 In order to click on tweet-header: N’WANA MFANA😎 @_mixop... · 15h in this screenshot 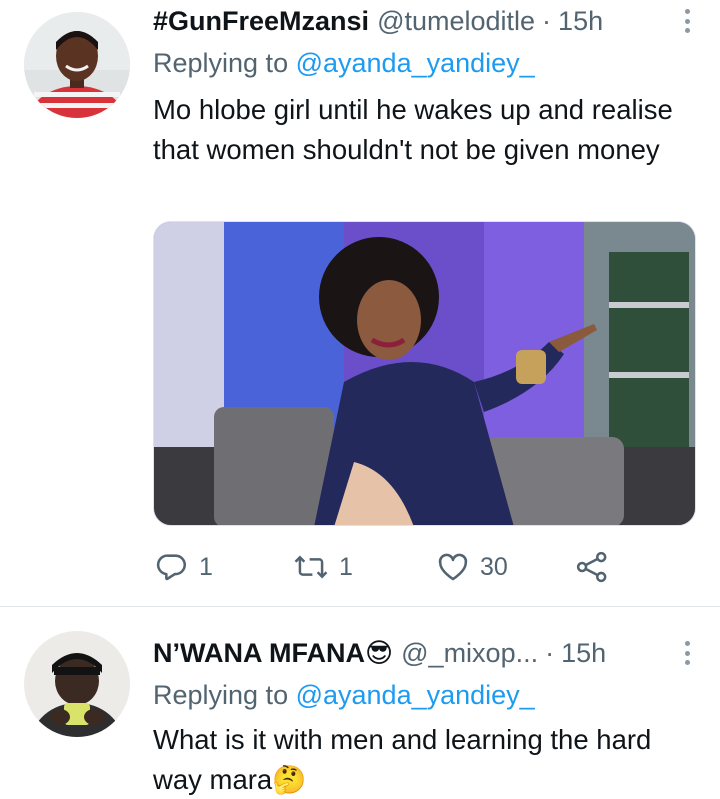, I will do `click(426, 653)`.